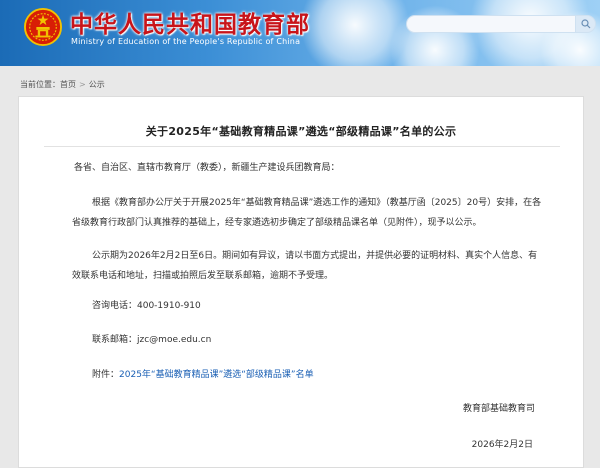 The image size is (600, 468). Describe the element at coordinates (216, 375) in the screenshot. I see `attachment-link: 2025年“基础教育精品课”遴选“部级精品课”名单` at that location.